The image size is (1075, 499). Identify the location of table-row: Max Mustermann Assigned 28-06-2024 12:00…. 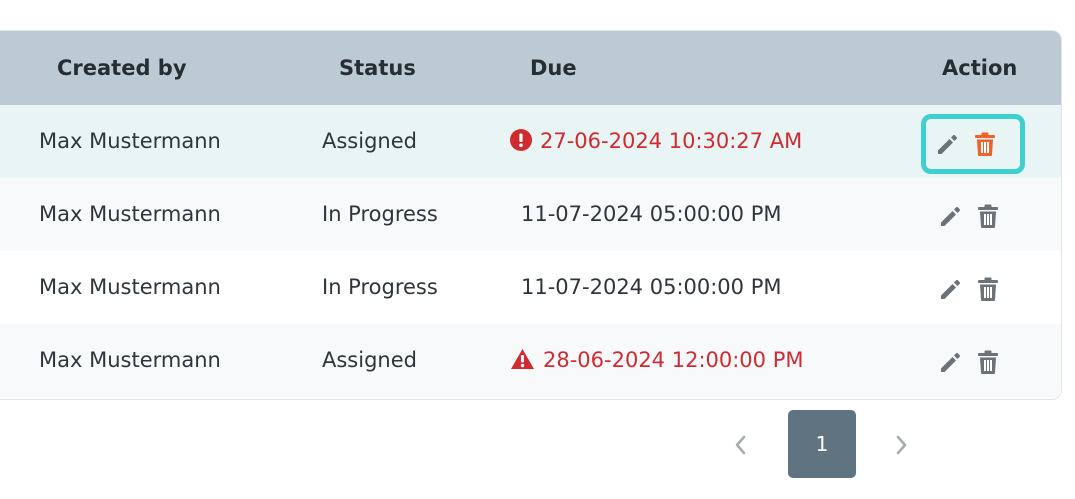
(530, 360).